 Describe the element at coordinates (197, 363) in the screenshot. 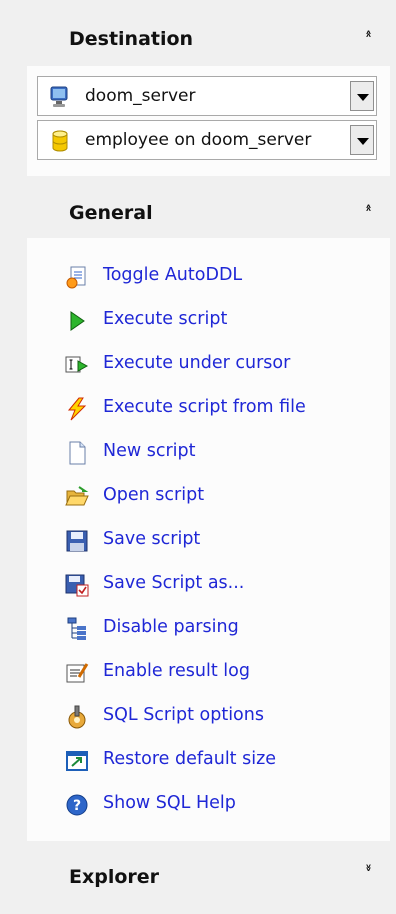

I see `item-label: Execute under cursor` at that location.